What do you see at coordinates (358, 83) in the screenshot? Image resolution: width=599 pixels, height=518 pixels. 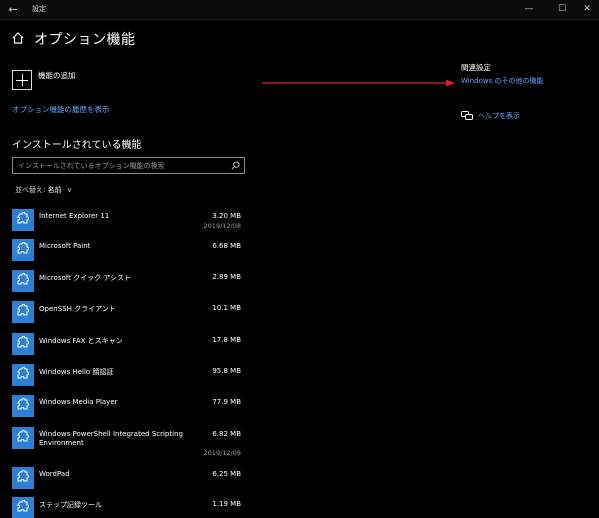 I see `annotation-arrow` at bounding box center [358, 83].